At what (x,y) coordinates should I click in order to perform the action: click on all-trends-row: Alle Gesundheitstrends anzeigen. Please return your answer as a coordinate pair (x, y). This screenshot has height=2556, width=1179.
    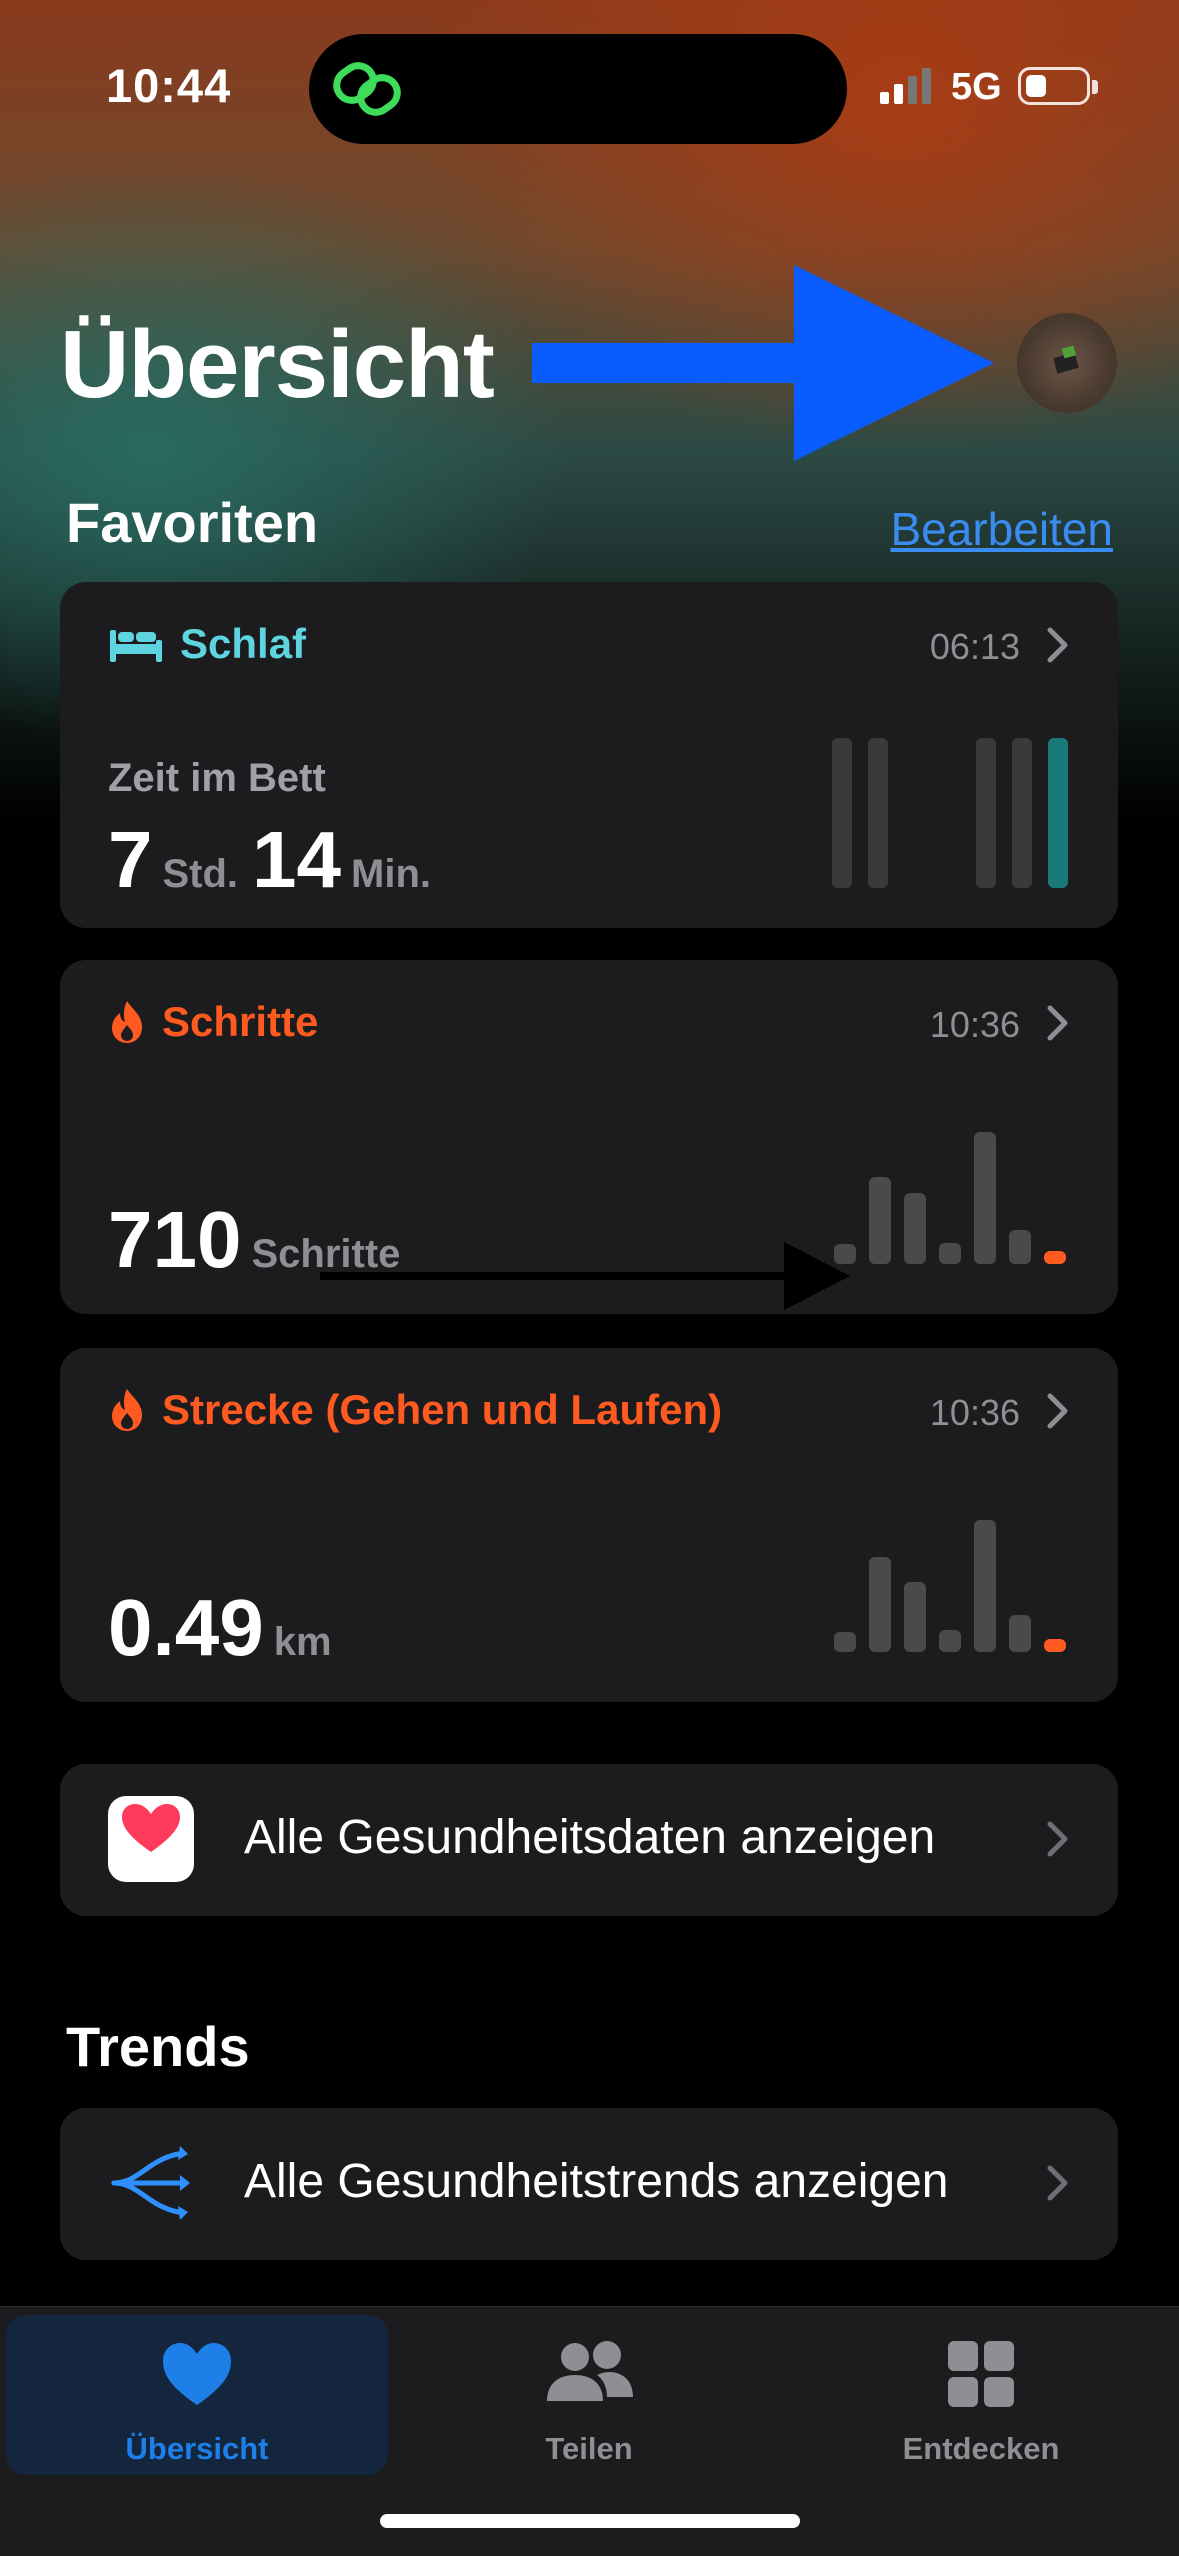
    Looking at the image, I should click on (589, 2184).